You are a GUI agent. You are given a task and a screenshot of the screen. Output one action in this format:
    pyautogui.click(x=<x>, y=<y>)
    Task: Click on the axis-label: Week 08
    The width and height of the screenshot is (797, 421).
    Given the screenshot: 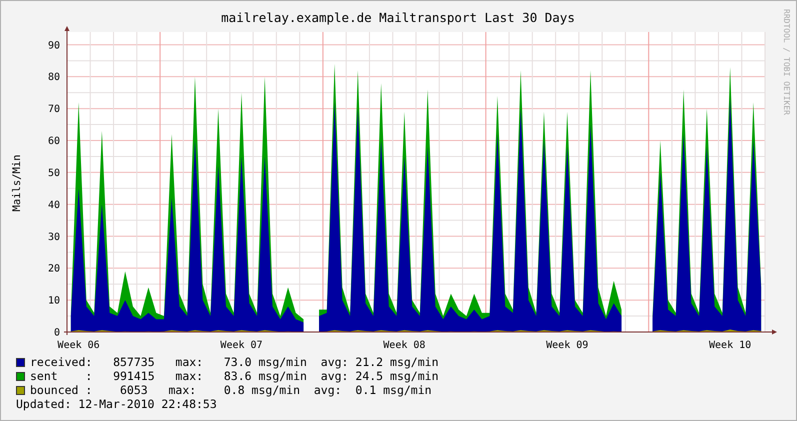 What is the action you would take?
    pyautogui.click(x=404, y=345)
    